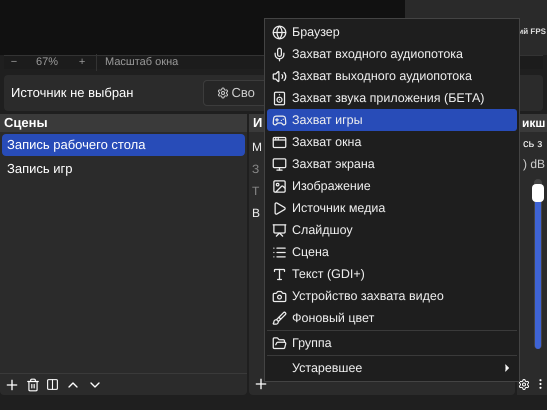  I want to click on menu-item: Захват экрана, so click(392, 164).